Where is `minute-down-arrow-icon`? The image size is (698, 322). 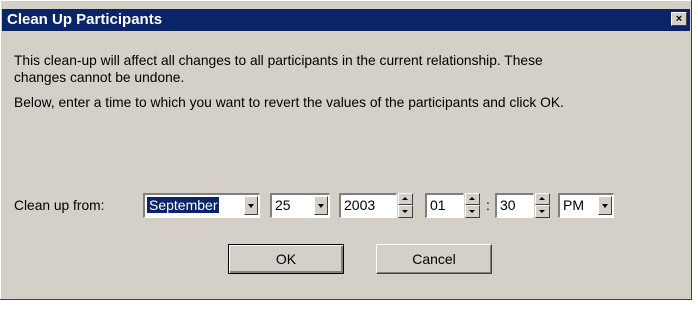 minute-down-arrow-icon is located at coordinates (542, 211).